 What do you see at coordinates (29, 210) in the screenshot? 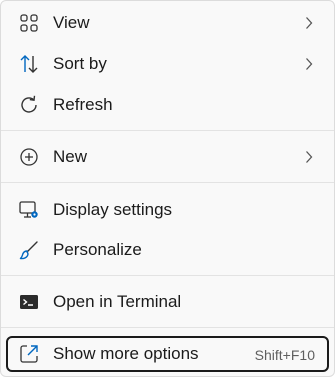
I see `display-settings-icon` at bounding box center [29, 210].